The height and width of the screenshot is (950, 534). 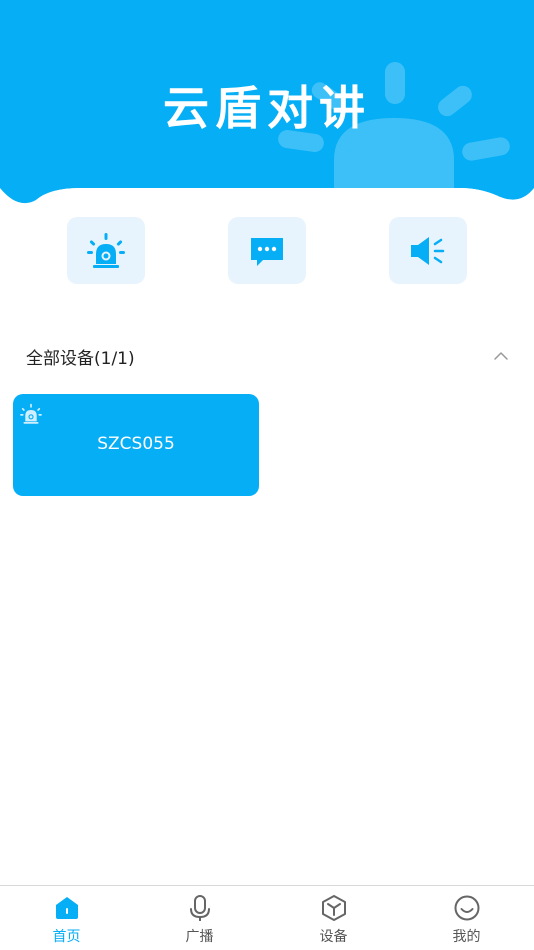 I want to click on home-icon, so click(x=66, y=908).